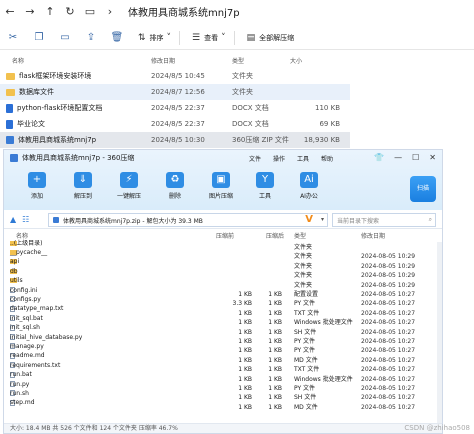  I want to click on archive-row: db 文件夹 2024-08-05 10:29, so click(223, 274).